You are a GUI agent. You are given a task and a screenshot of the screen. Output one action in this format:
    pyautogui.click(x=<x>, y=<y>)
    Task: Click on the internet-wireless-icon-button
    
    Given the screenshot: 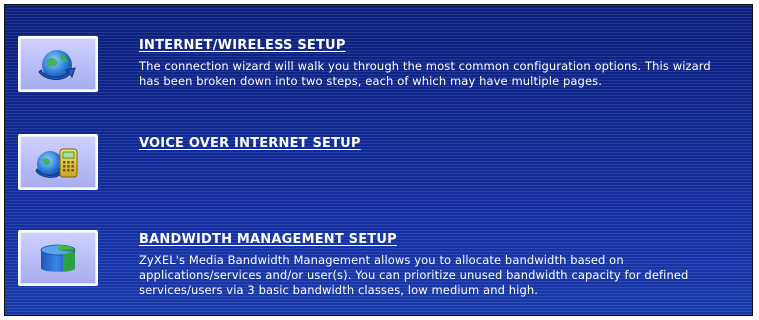 What is the action you would take?
    pyautogui.click(x=58, y=64)
    